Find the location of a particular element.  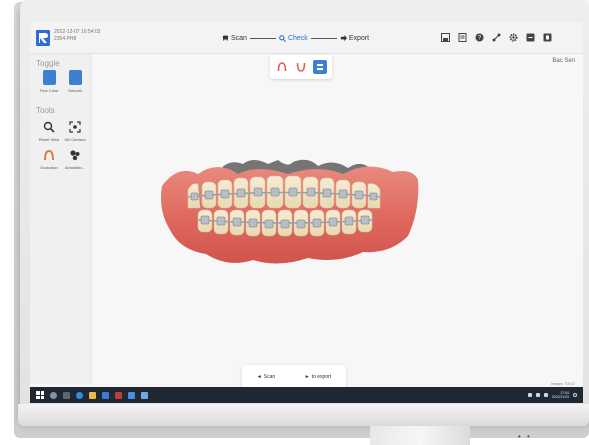

save-icon is located at coordinates (445, 37).